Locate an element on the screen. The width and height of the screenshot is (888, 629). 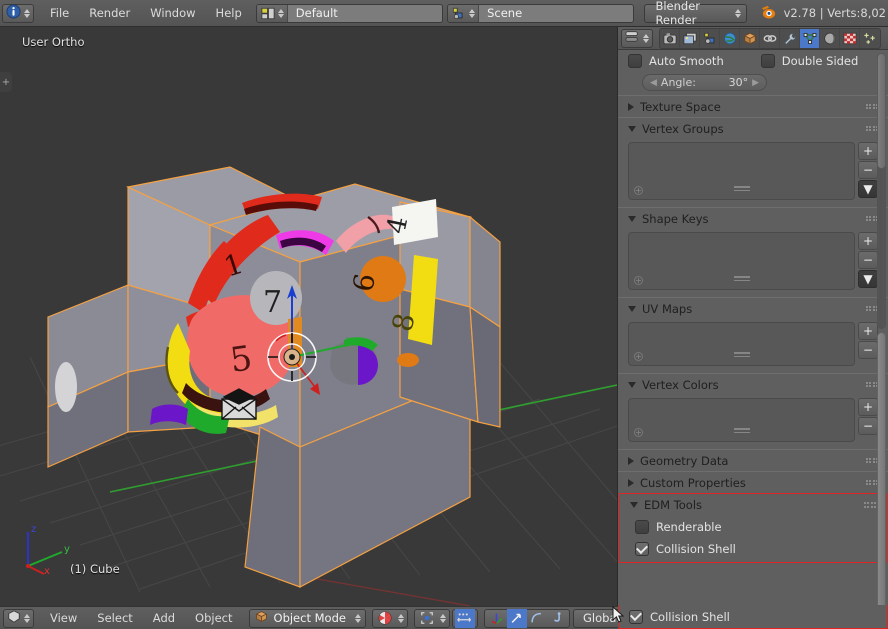
shape-keys-list-area: + + − ▼ is located at coordinates (753, 263).